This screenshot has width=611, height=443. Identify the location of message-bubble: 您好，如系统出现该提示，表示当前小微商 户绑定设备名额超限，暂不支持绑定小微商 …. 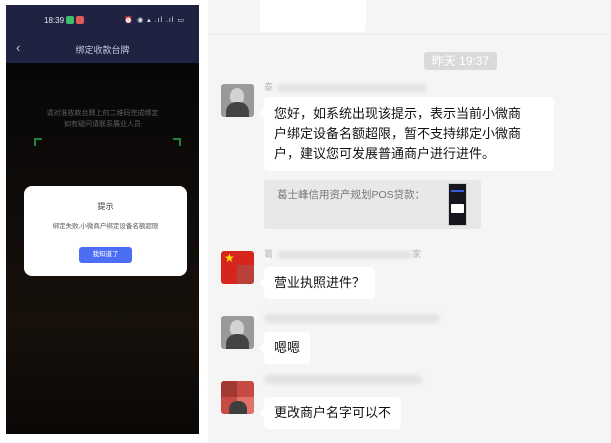
(406, 134).